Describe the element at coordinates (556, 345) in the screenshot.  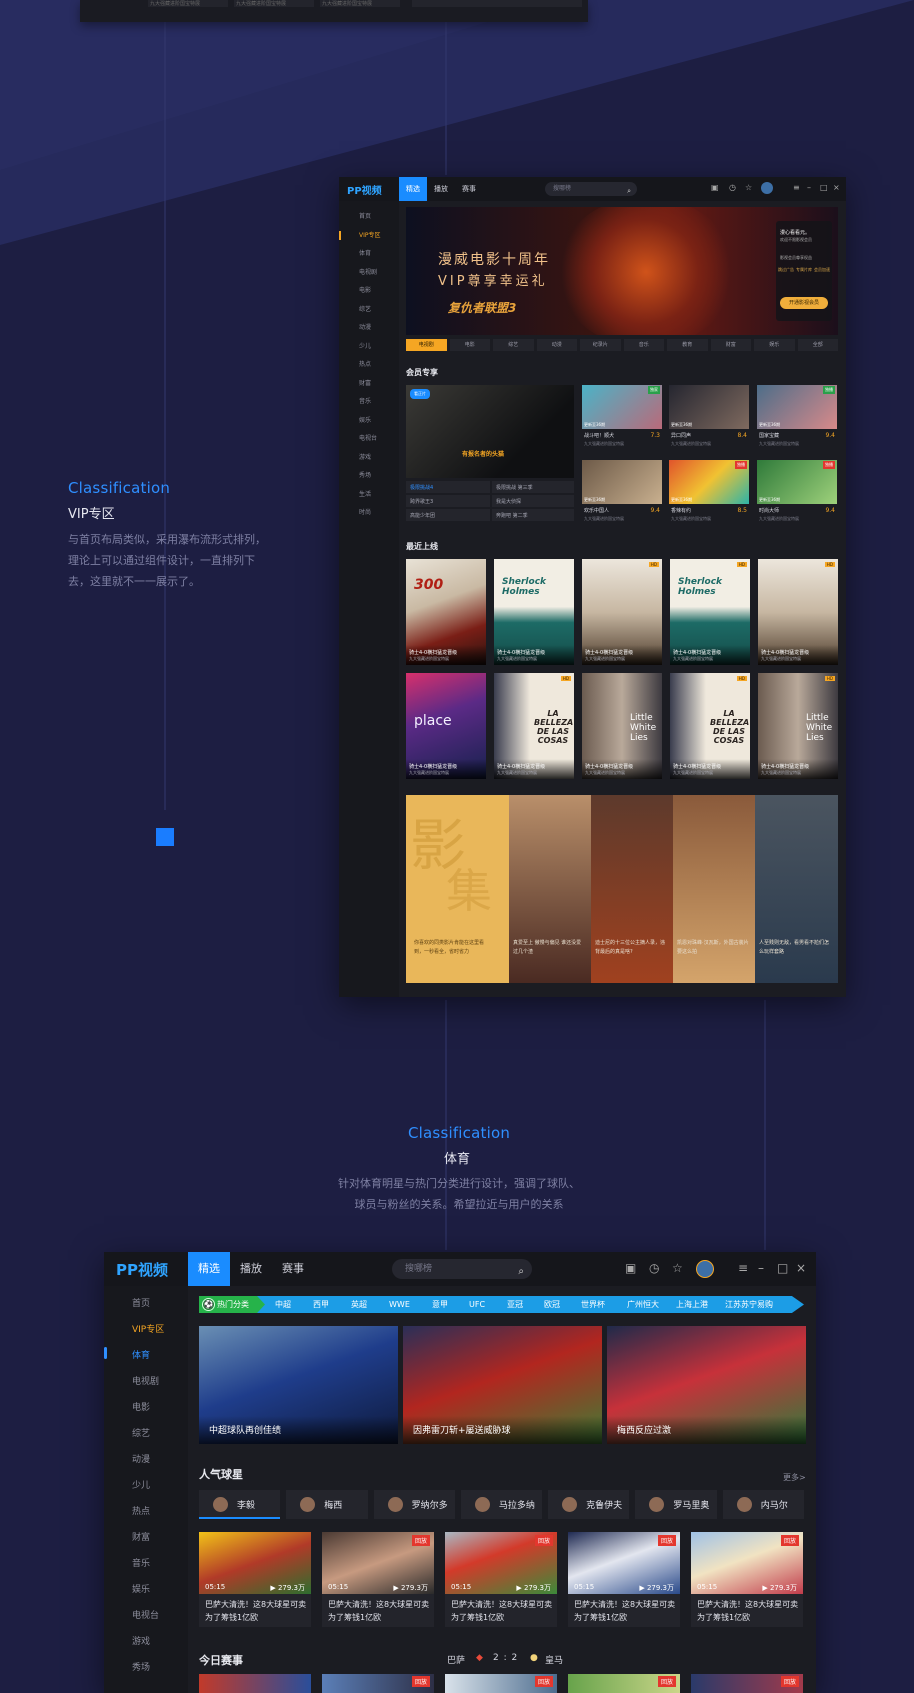
I see `cat-anime: 动漫` at that location.